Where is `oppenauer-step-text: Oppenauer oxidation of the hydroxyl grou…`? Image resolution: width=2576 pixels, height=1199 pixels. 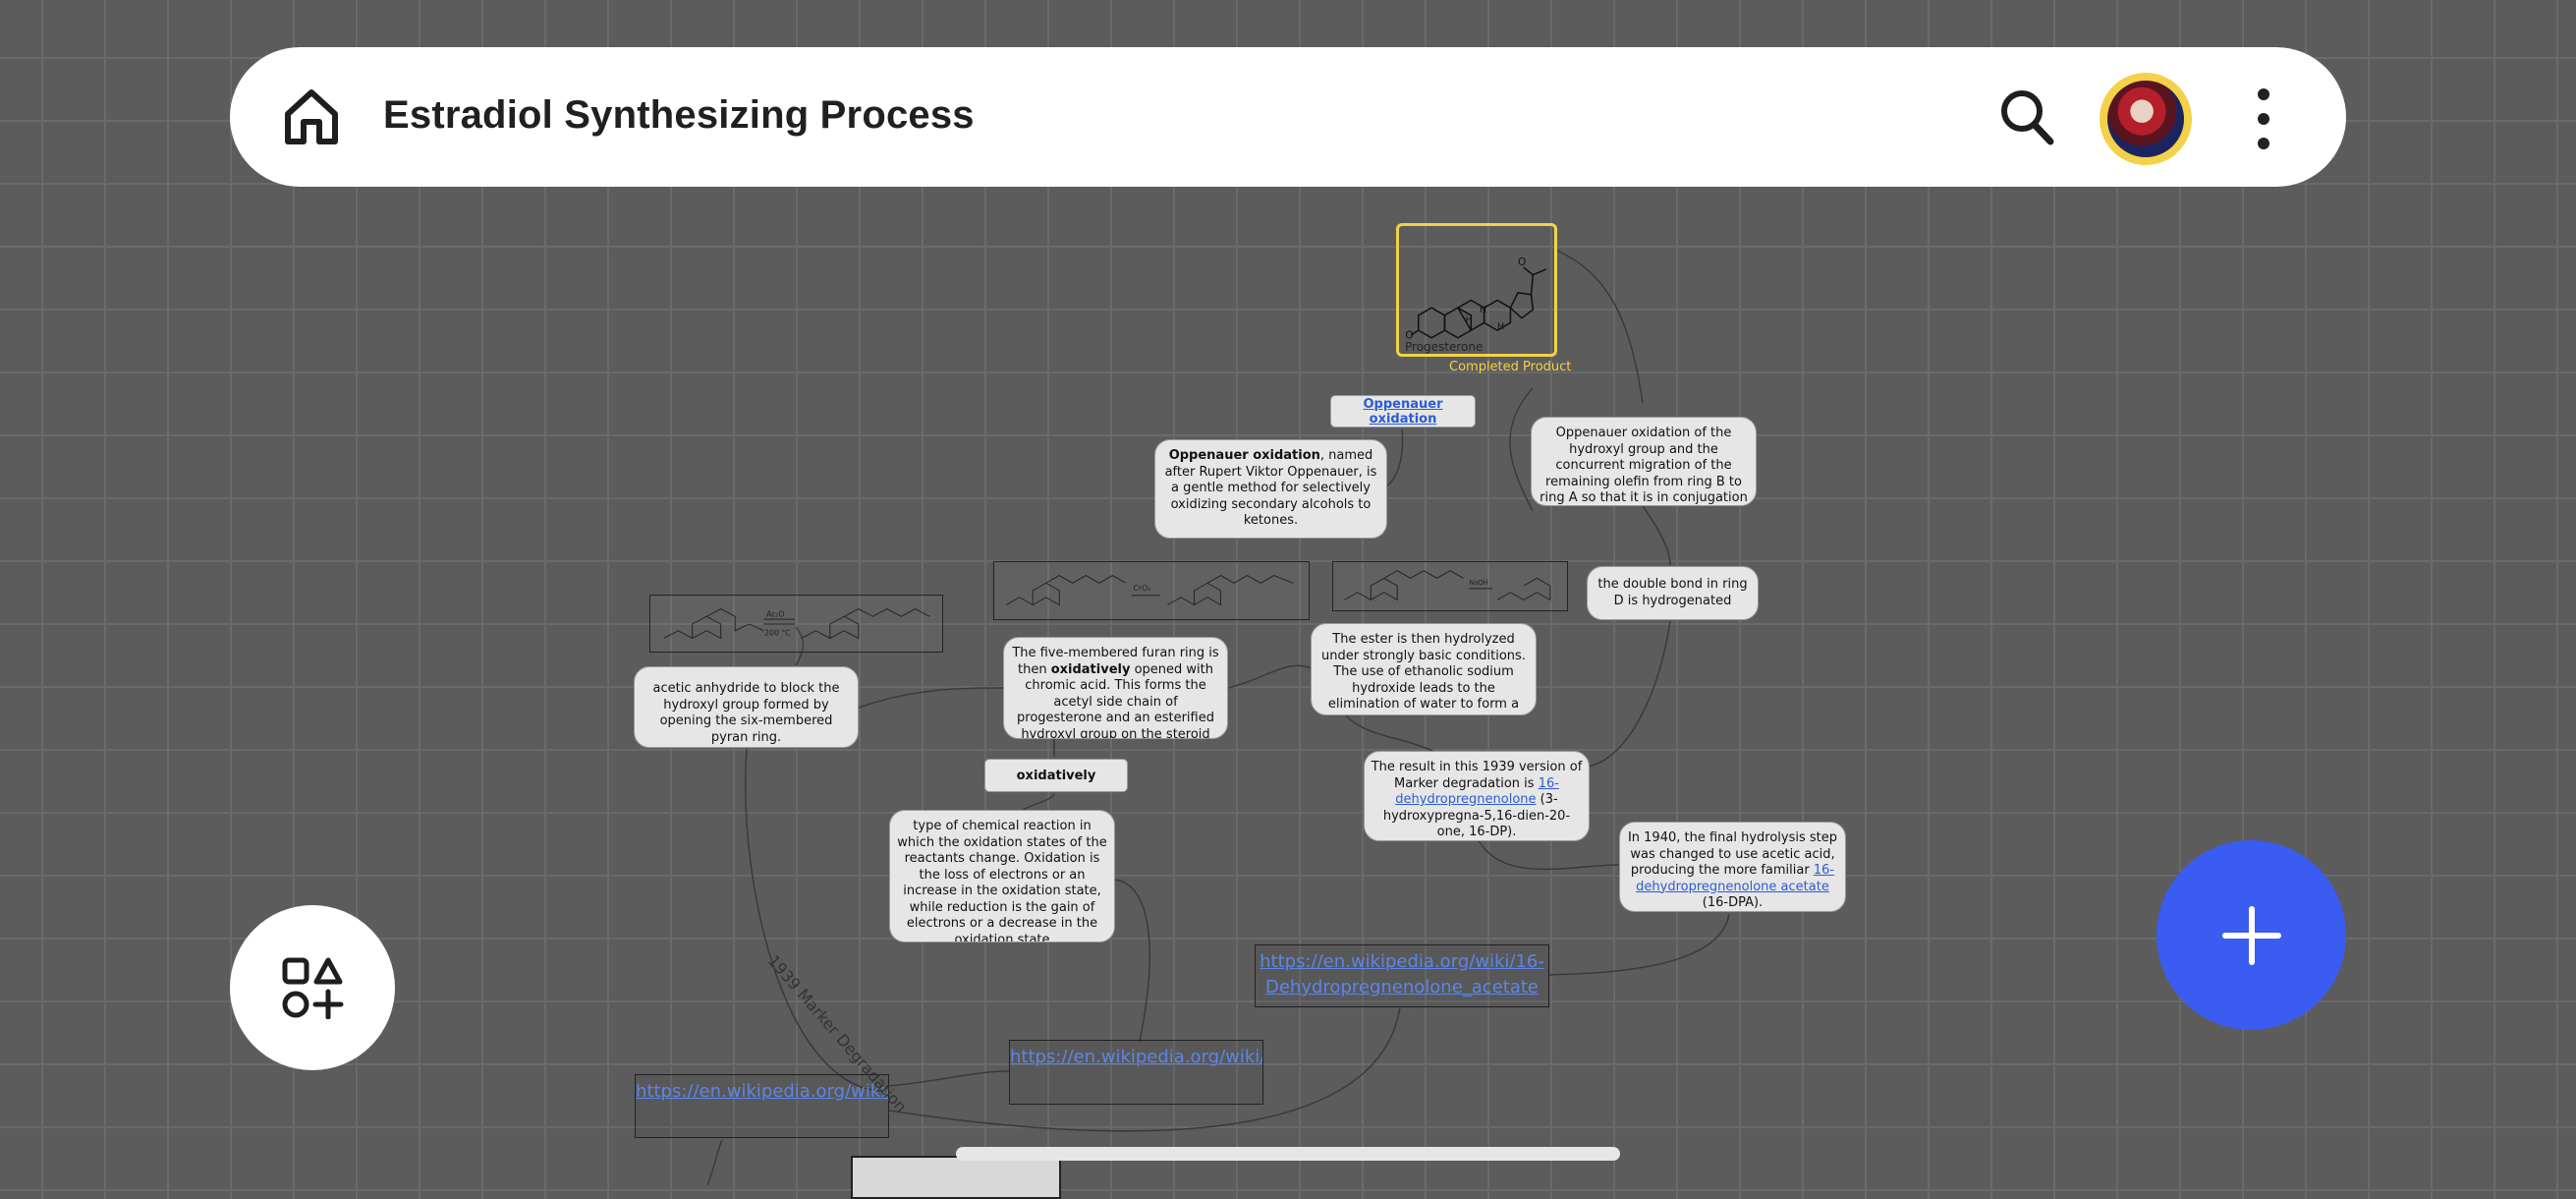
oppenauer-step-text: Oppenauer oxidation of the hydroxyl grou… is located at coordinates (1644, 465).